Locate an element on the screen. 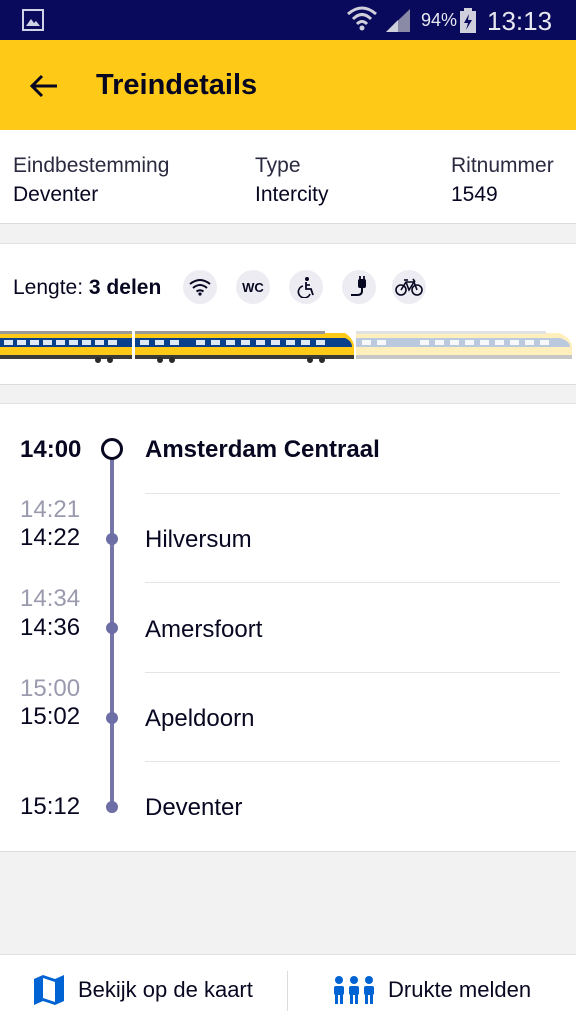 The height and width of the screenshot is (1024, 576). bottom-bar-divider is located at coordinates (287, 991).